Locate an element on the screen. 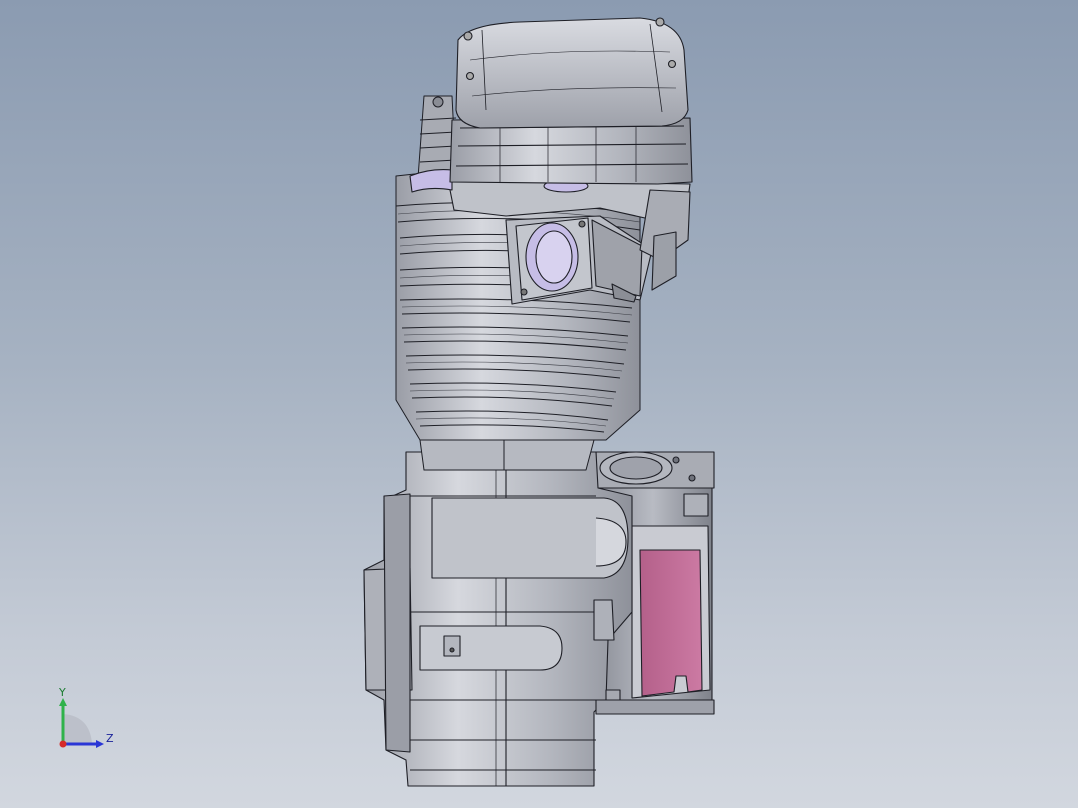 The image size is (1078, 808). crankcase is located at coordinates (539, 619).